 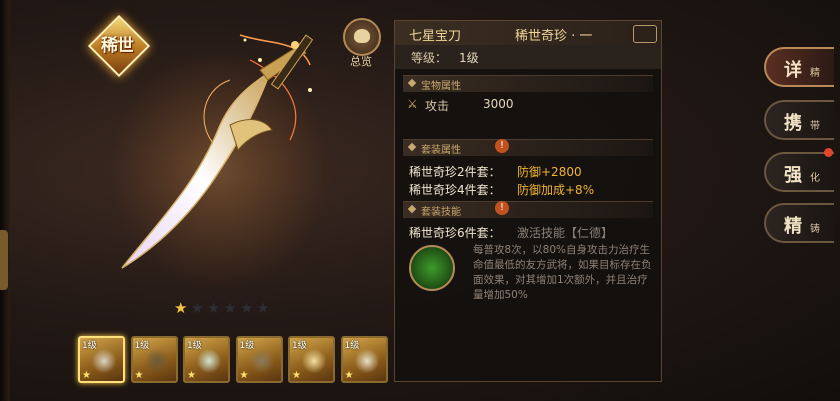 I want to click on skill-icon, so click(x=432, y=268).